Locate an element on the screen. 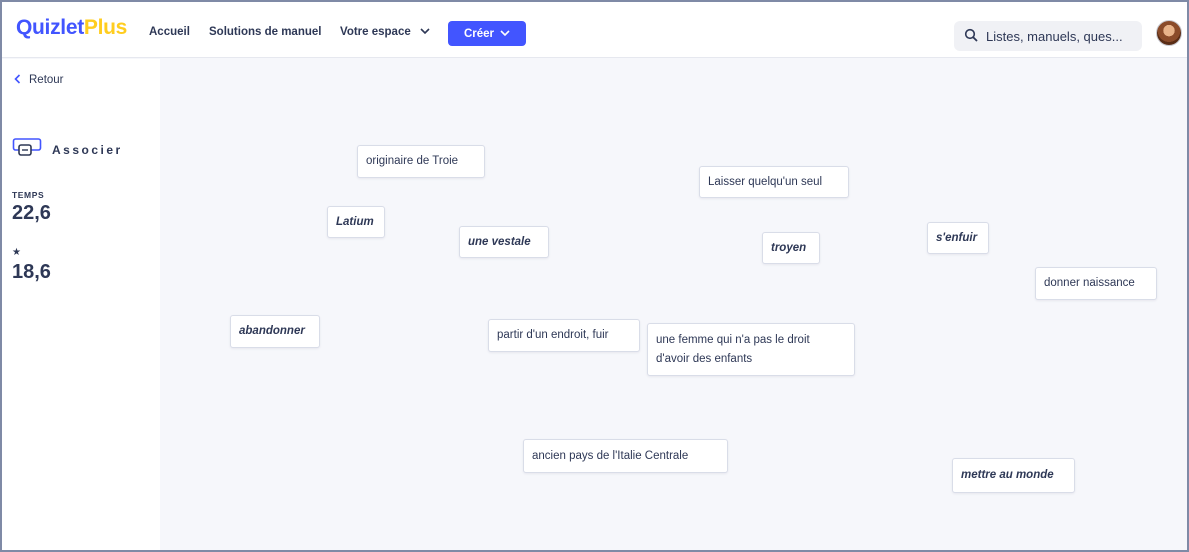  match-card: mettre au monde is located at coordinates (1013, 475).